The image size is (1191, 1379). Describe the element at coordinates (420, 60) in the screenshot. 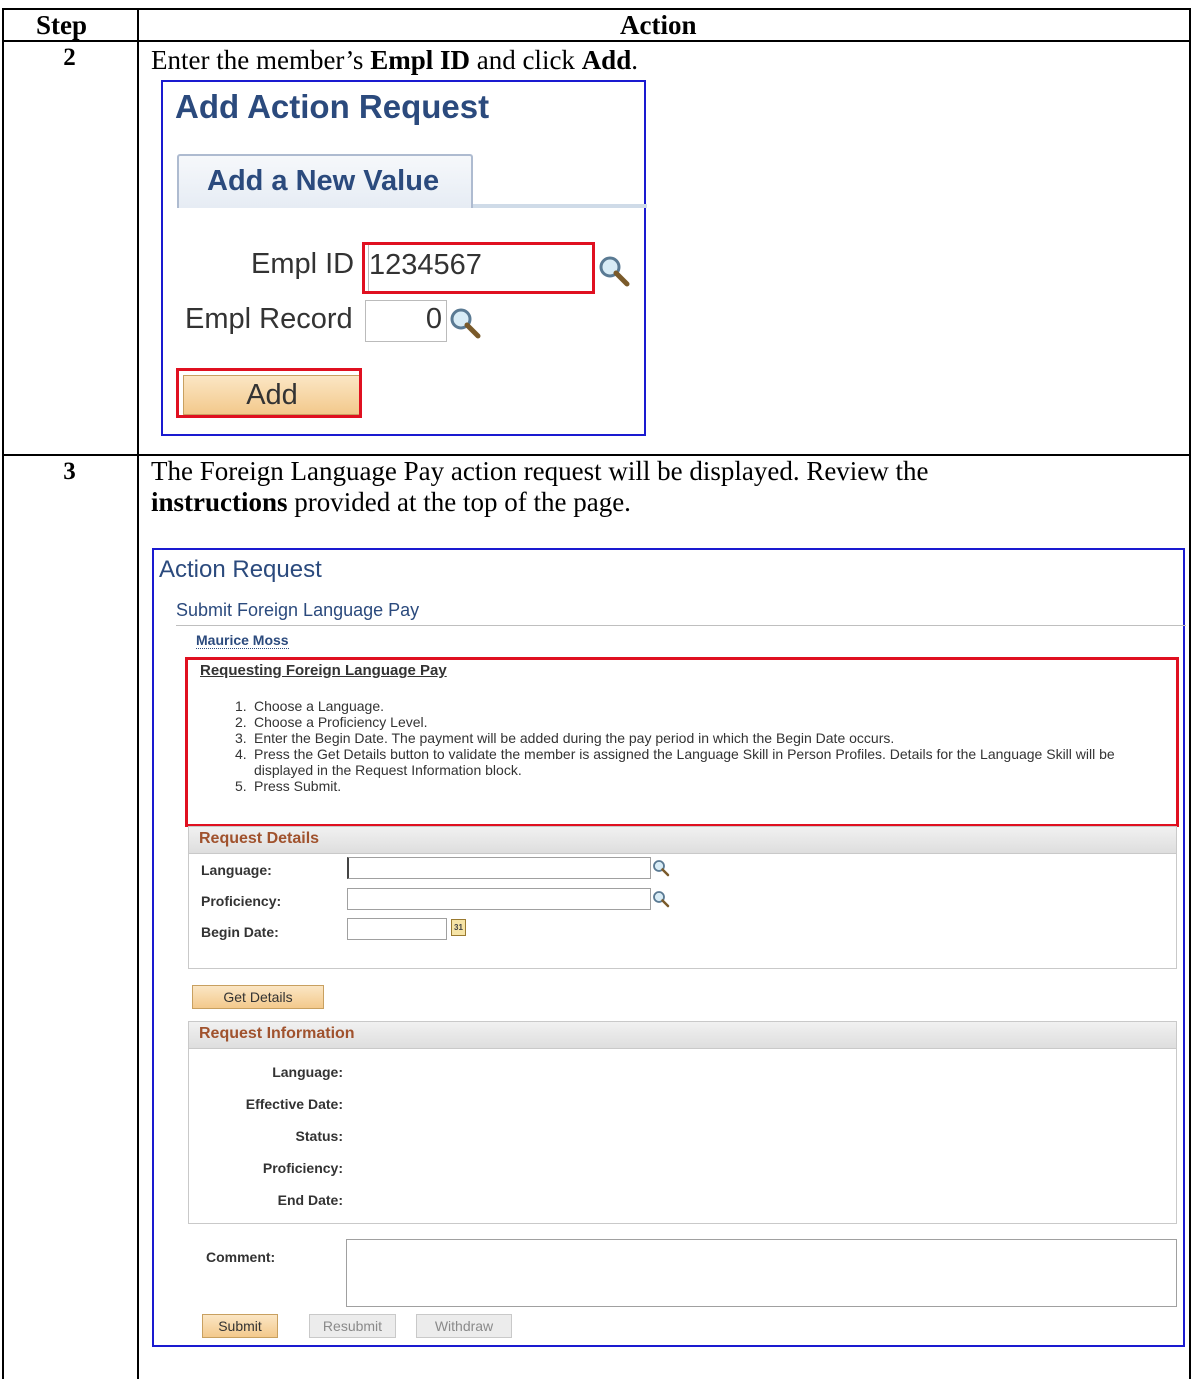

I see `instruction-bold: Empl ID` at that location.